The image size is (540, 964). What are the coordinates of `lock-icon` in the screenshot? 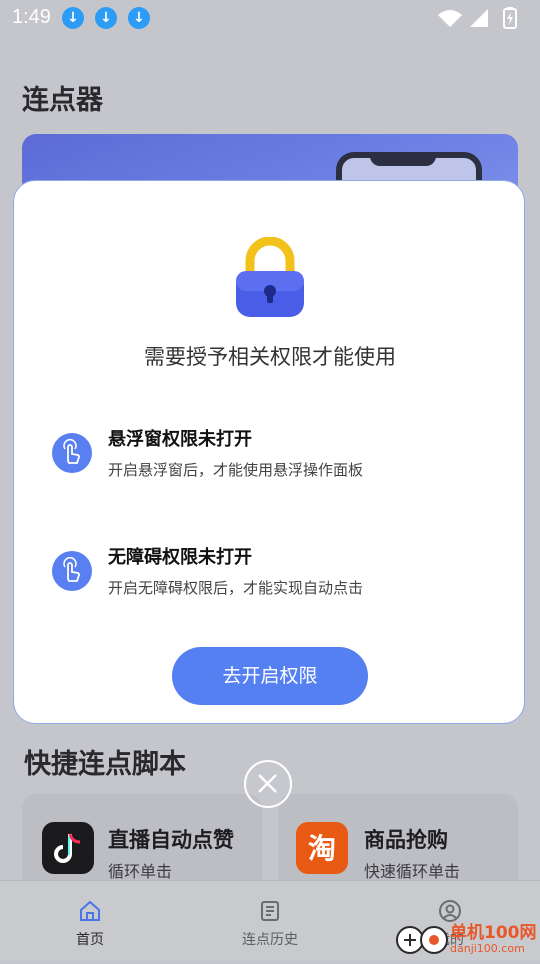 It's located at (270, 277).